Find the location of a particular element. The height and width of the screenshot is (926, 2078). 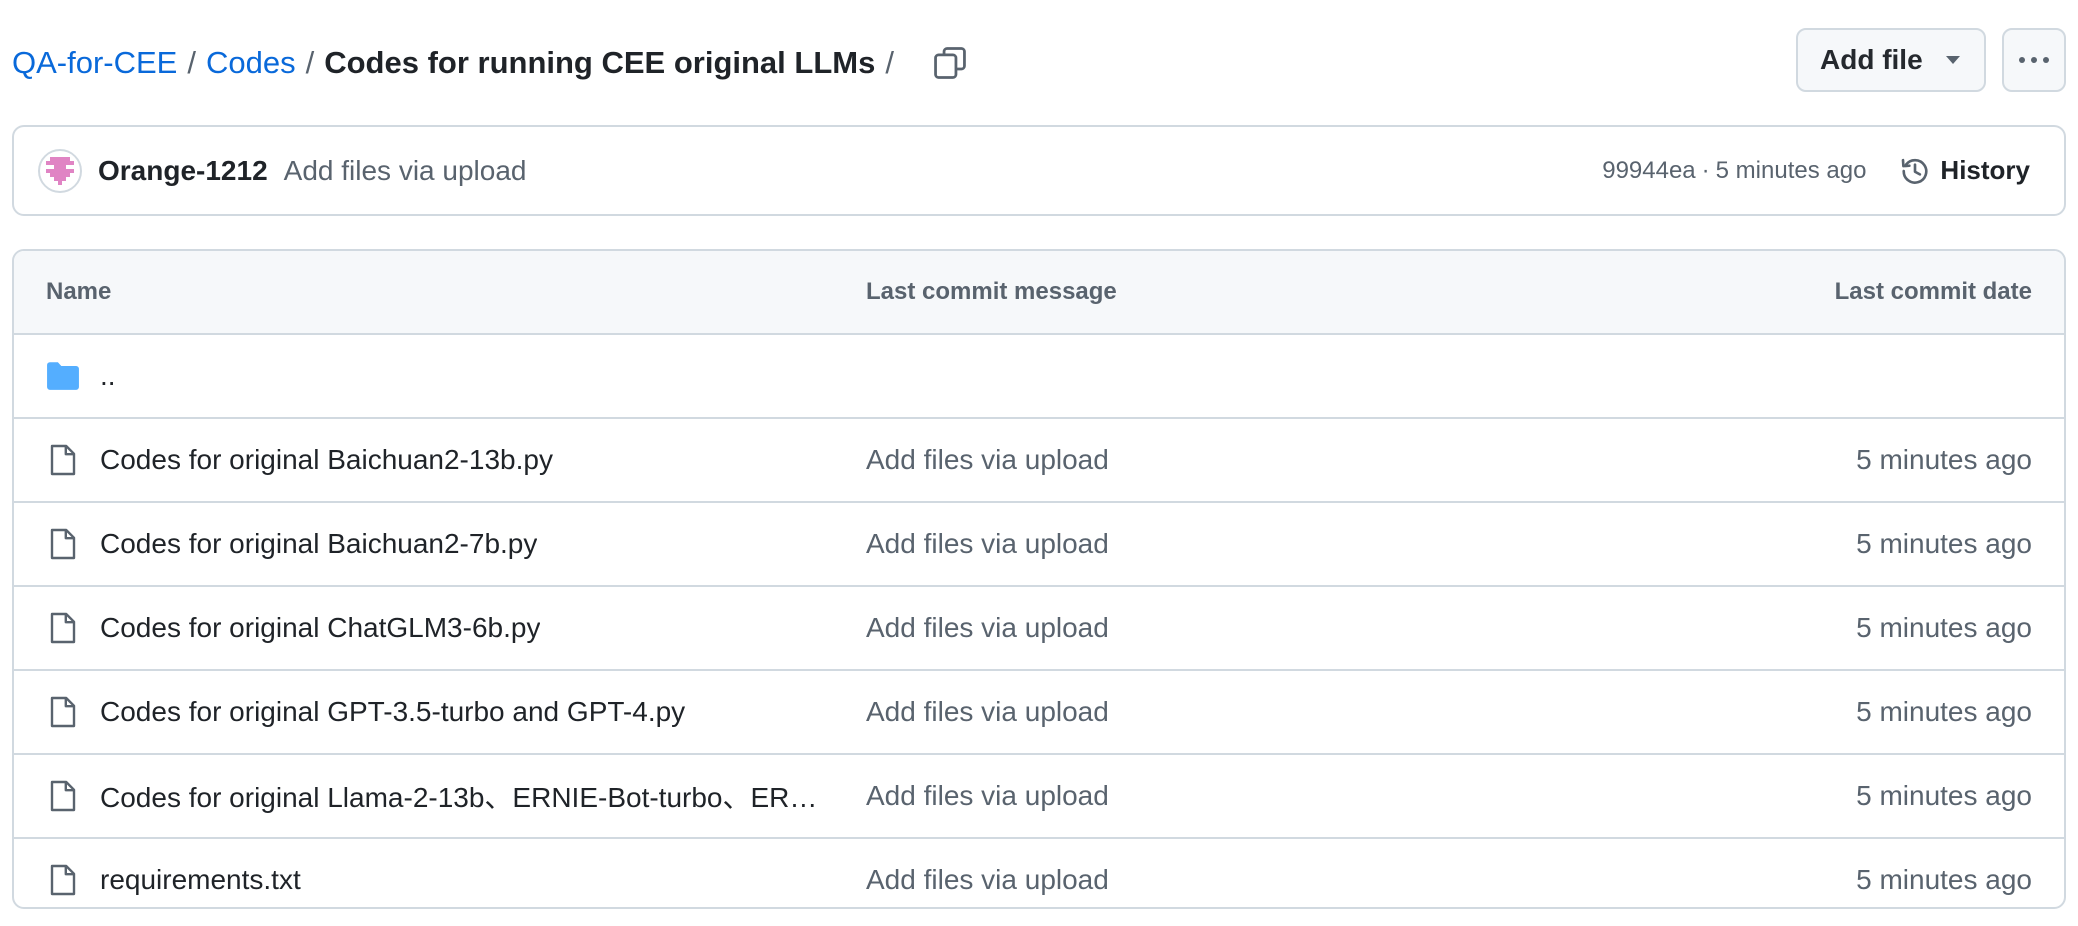

column-header-message: Last commit message is located at coordinates (991, 291).